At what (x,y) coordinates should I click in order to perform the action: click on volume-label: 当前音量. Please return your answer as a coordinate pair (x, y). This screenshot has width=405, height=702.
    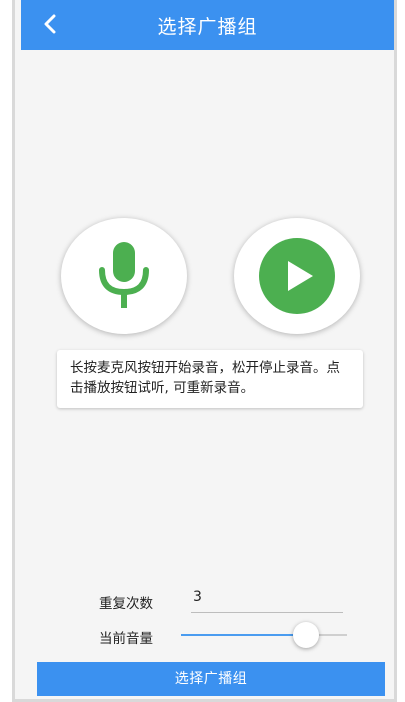
    Looking at the image, I should click on (126, 639).